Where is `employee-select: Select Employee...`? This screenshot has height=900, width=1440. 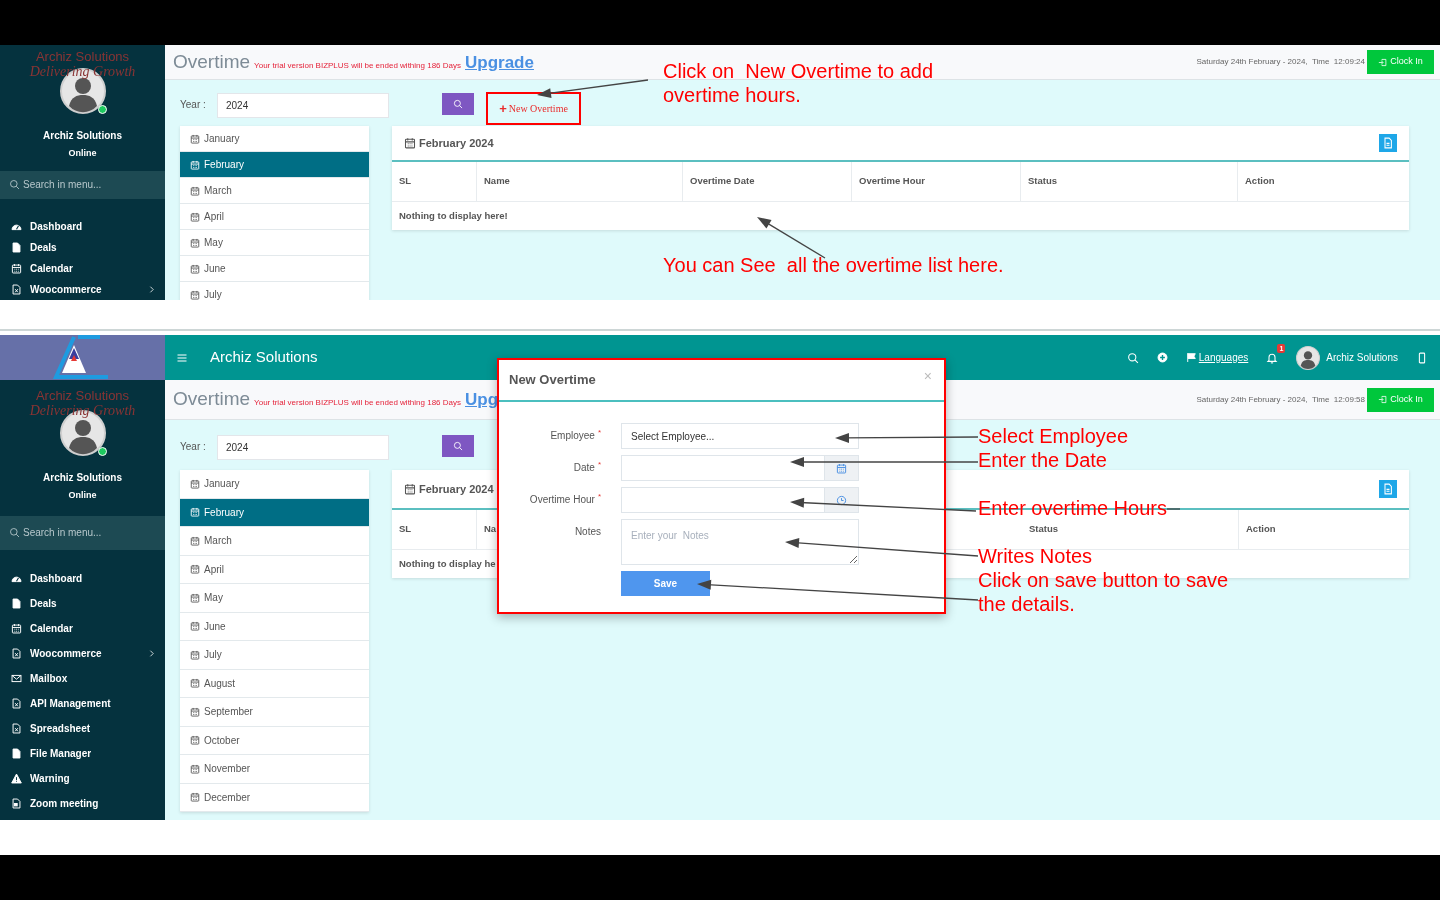
employee-select: Select Employee... is located at coordinates (740, 436).